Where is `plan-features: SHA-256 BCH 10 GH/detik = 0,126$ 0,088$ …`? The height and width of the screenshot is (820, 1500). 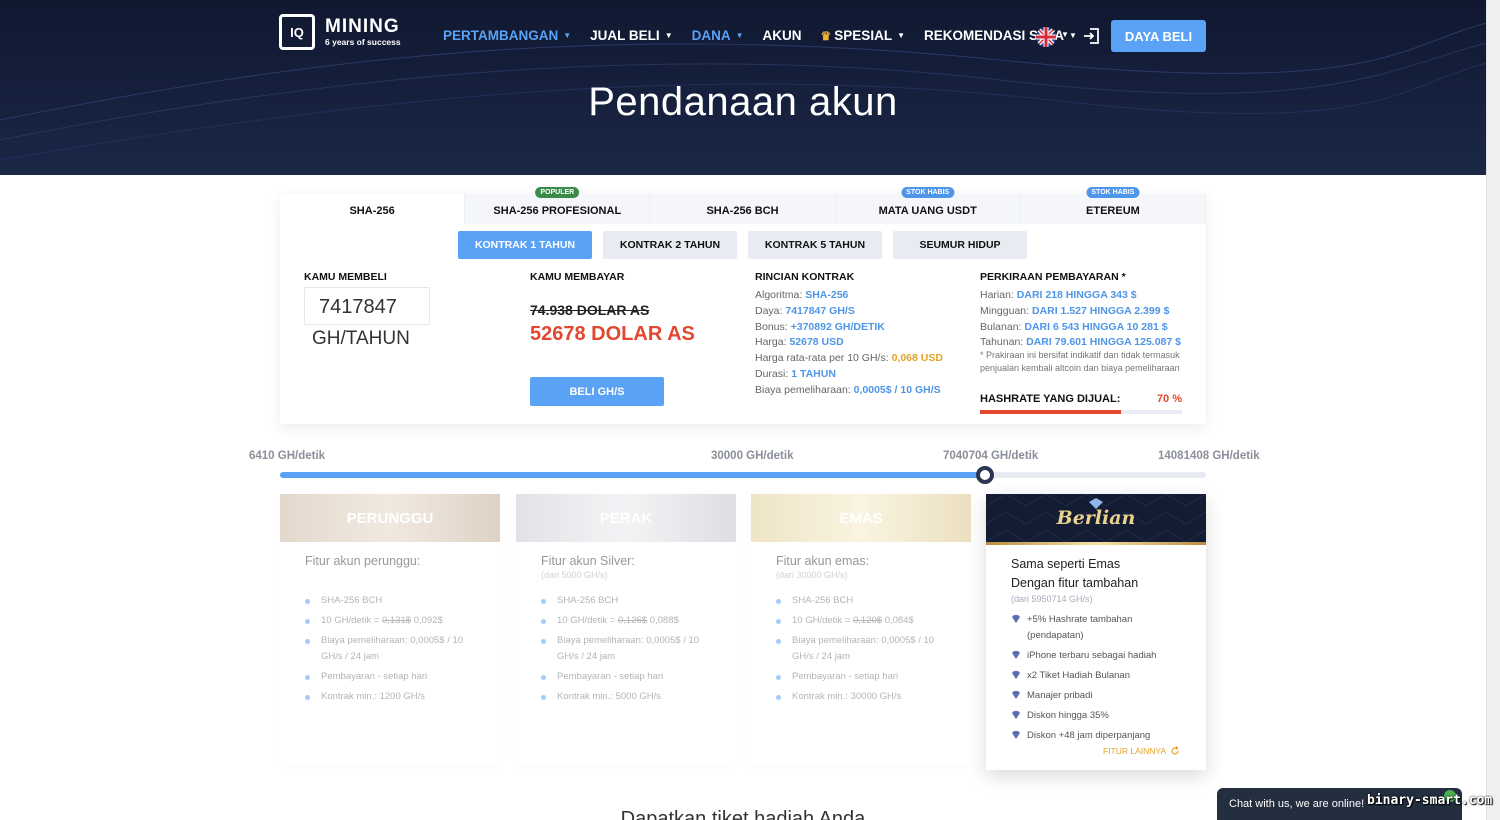
plan-features: SHA-256 BCH 10 GH/detik = 0,126$ 0,088$ … is located at coordinates (638, 649).